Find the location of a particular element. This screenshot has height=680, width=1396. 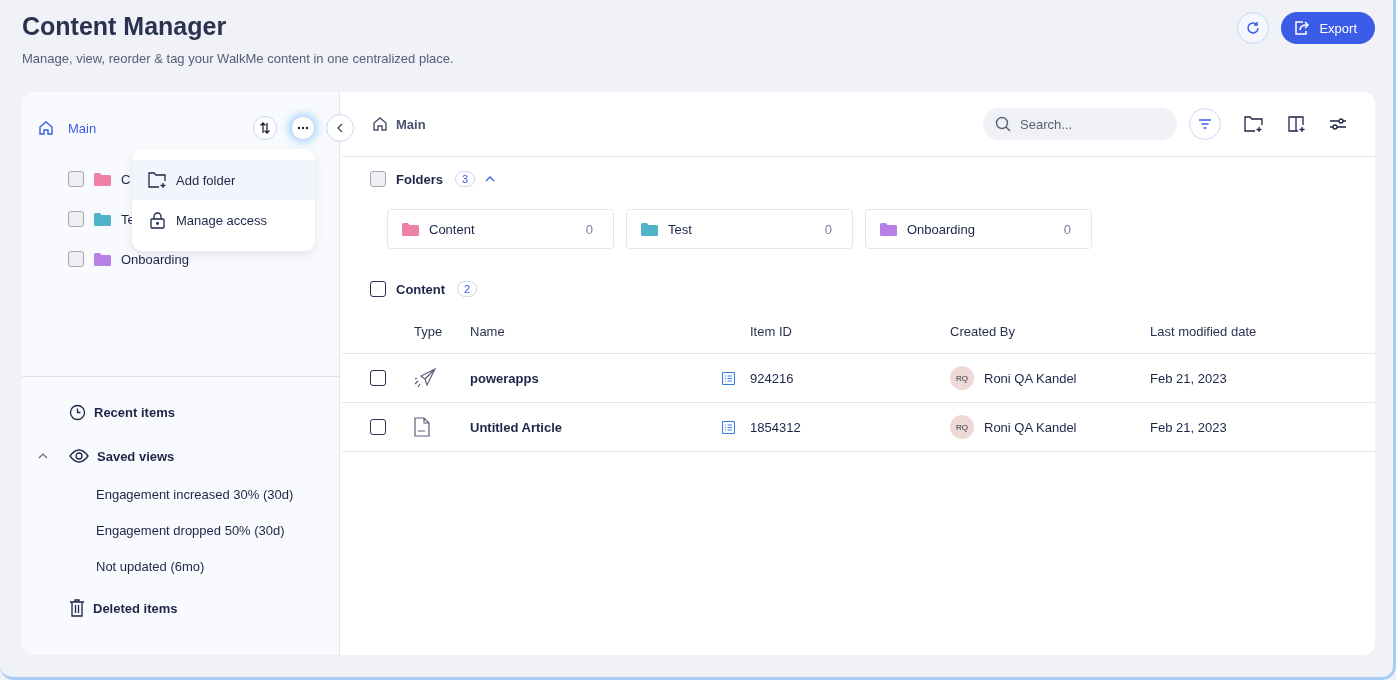

sort-icon is located at coordinates (265, 128).